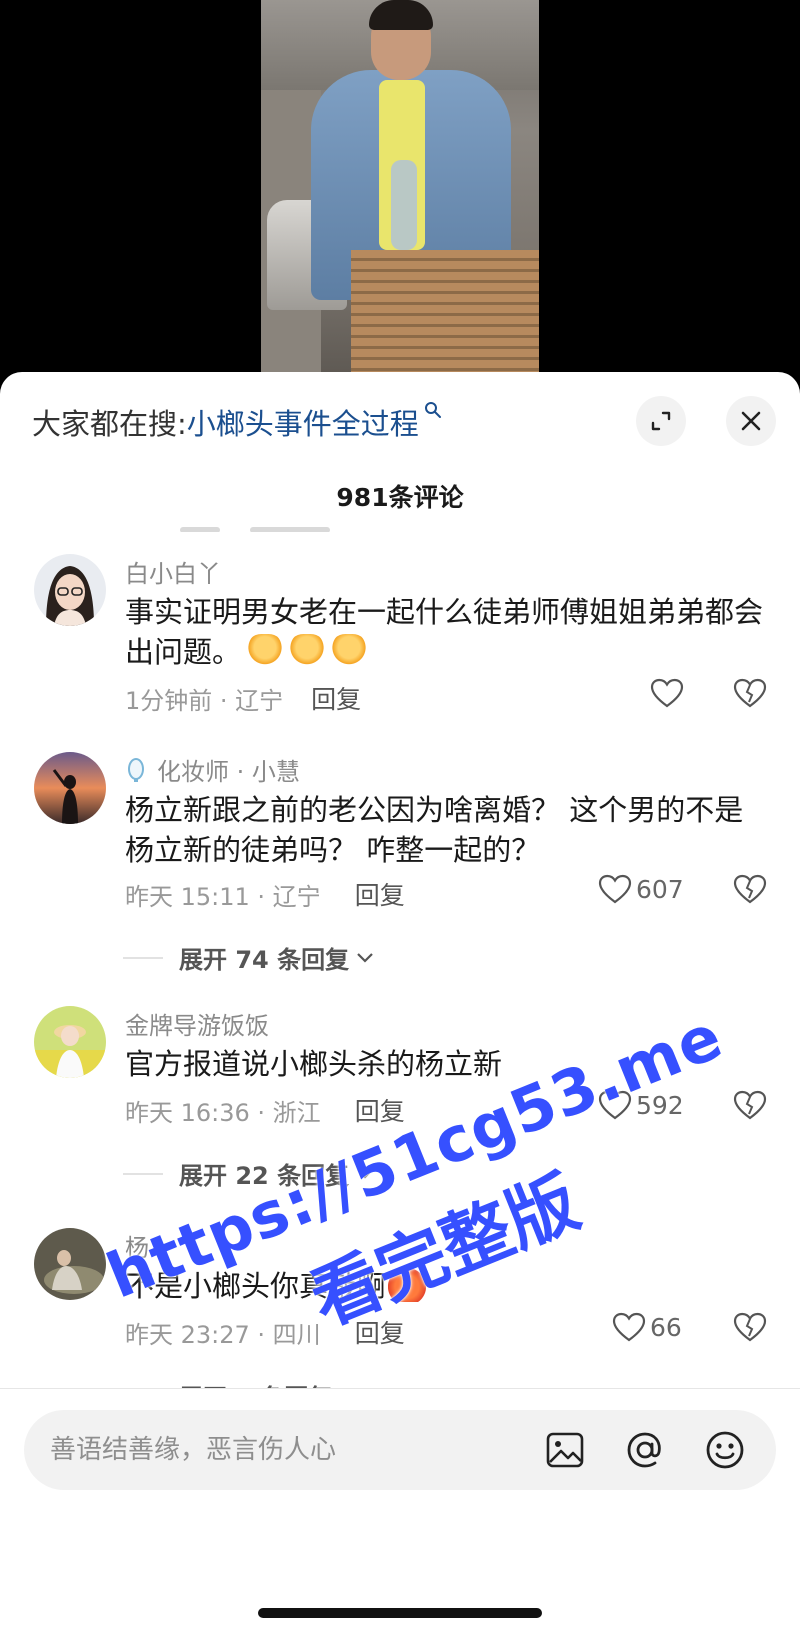  What do you see at coordinates (223, 1112) in the screenshot?
I see `comment-time-location: 昨天 16:36 · 浙江` at bounding box center [223, 1112].